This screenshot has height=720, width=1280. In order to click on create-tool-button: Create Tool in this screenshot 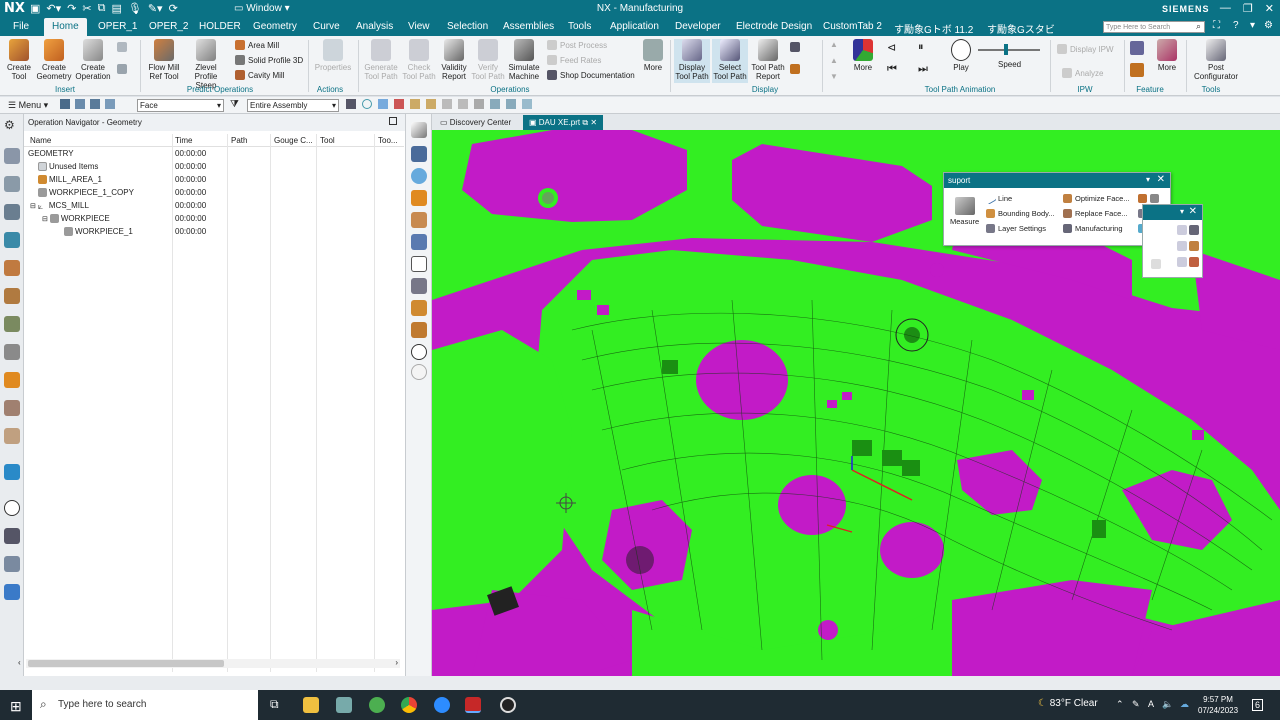, I will do `click(19, 60)`.